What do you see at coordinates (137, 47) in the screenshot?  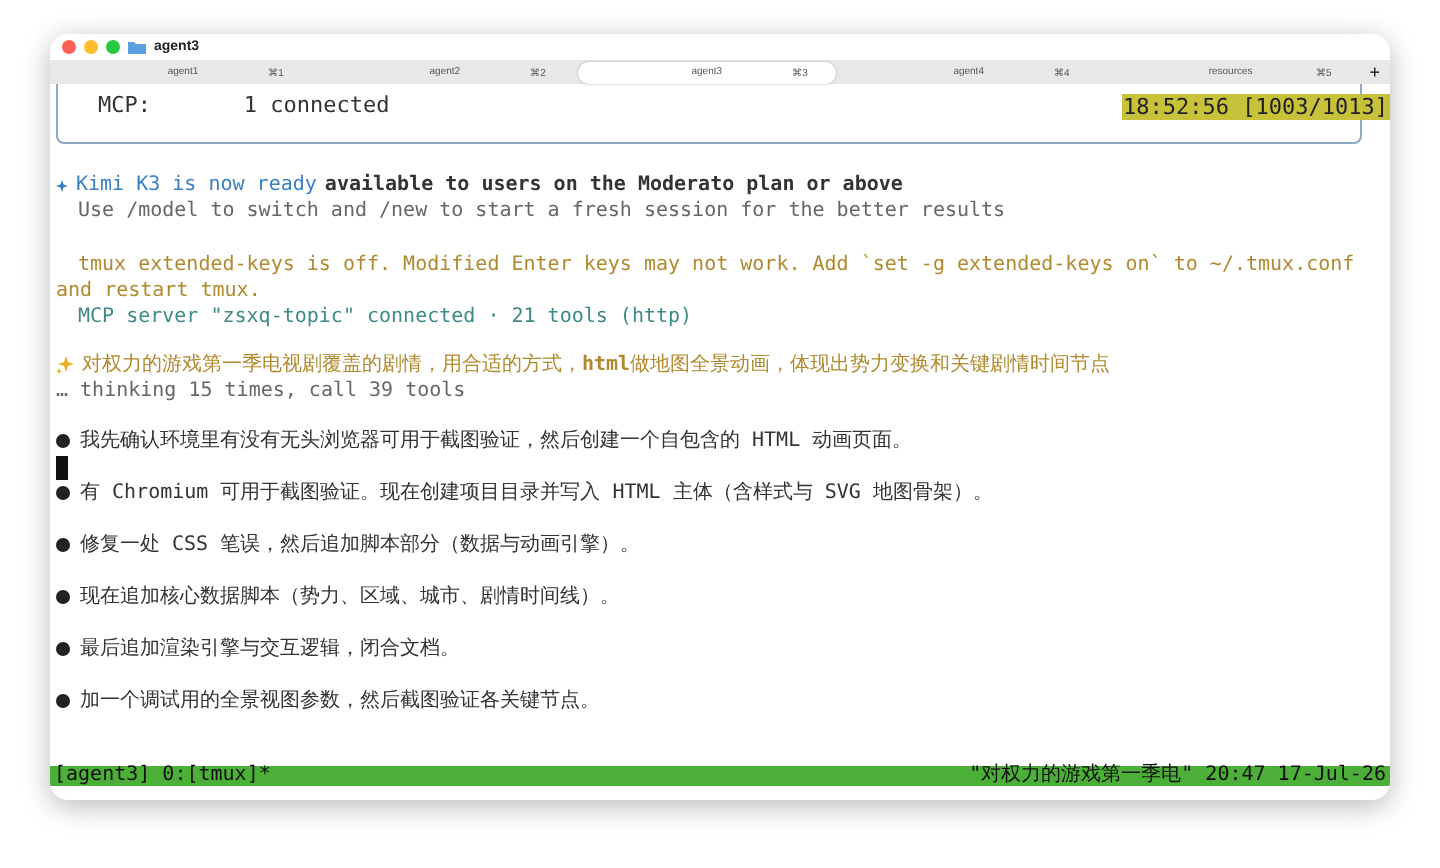 I see `folder-icon` at bounding box center [137, 47].